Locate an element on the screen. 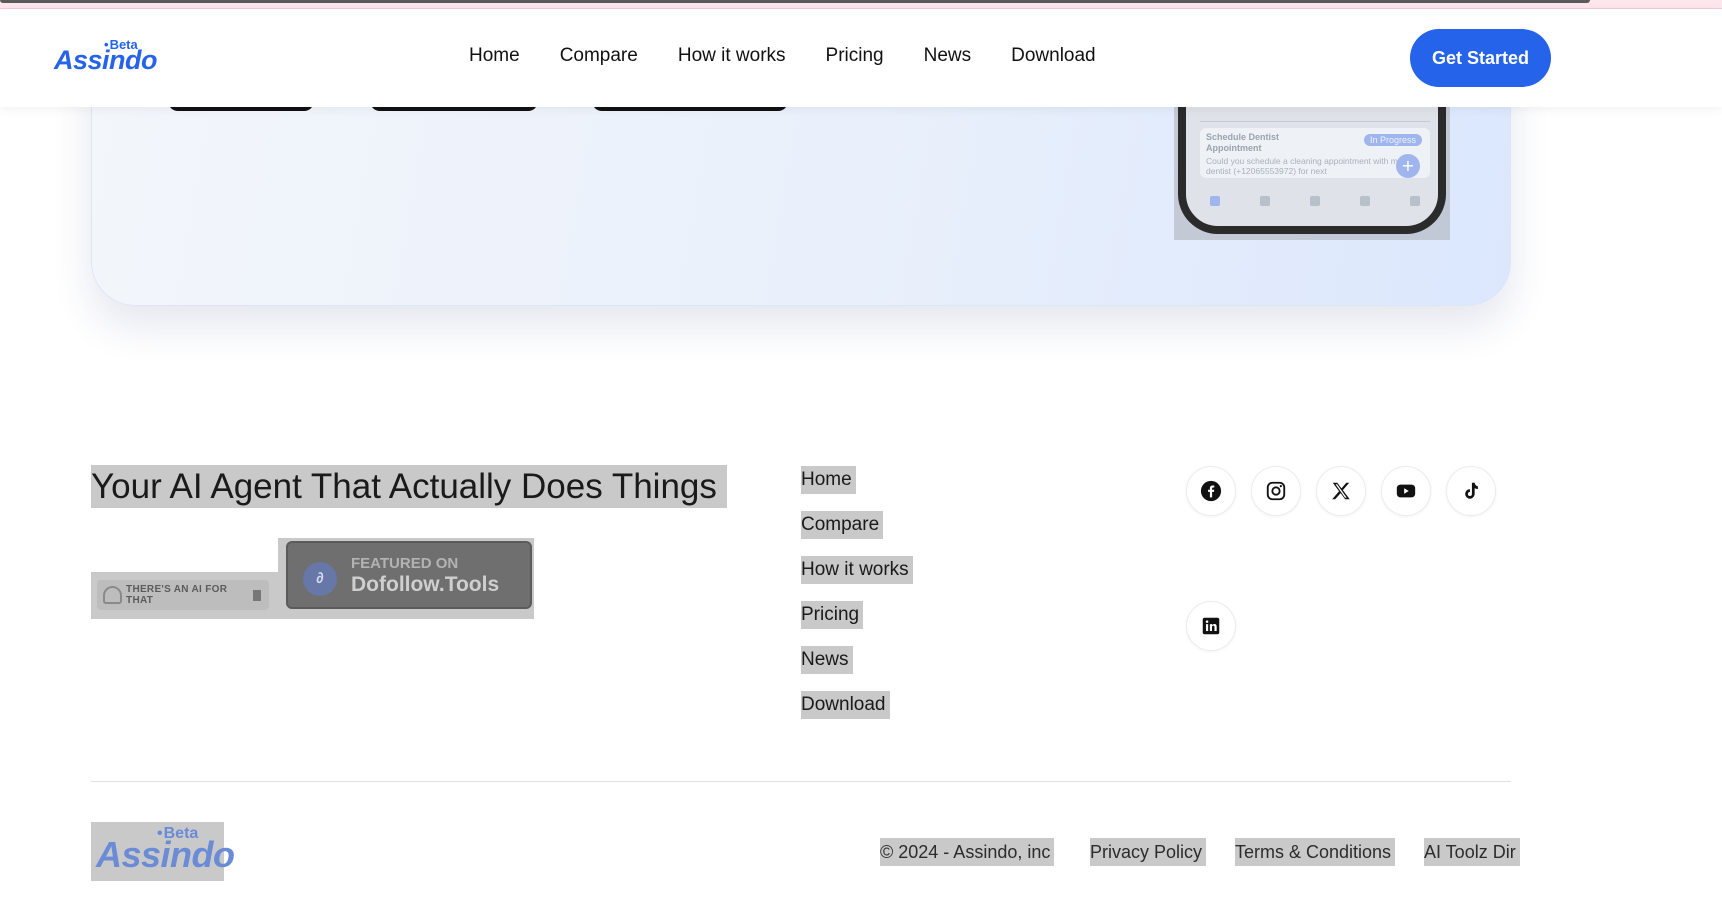 Image resolution: width=1722 pixels, height=919 pixels. instagram-link is located at coordinates (1276, 491).